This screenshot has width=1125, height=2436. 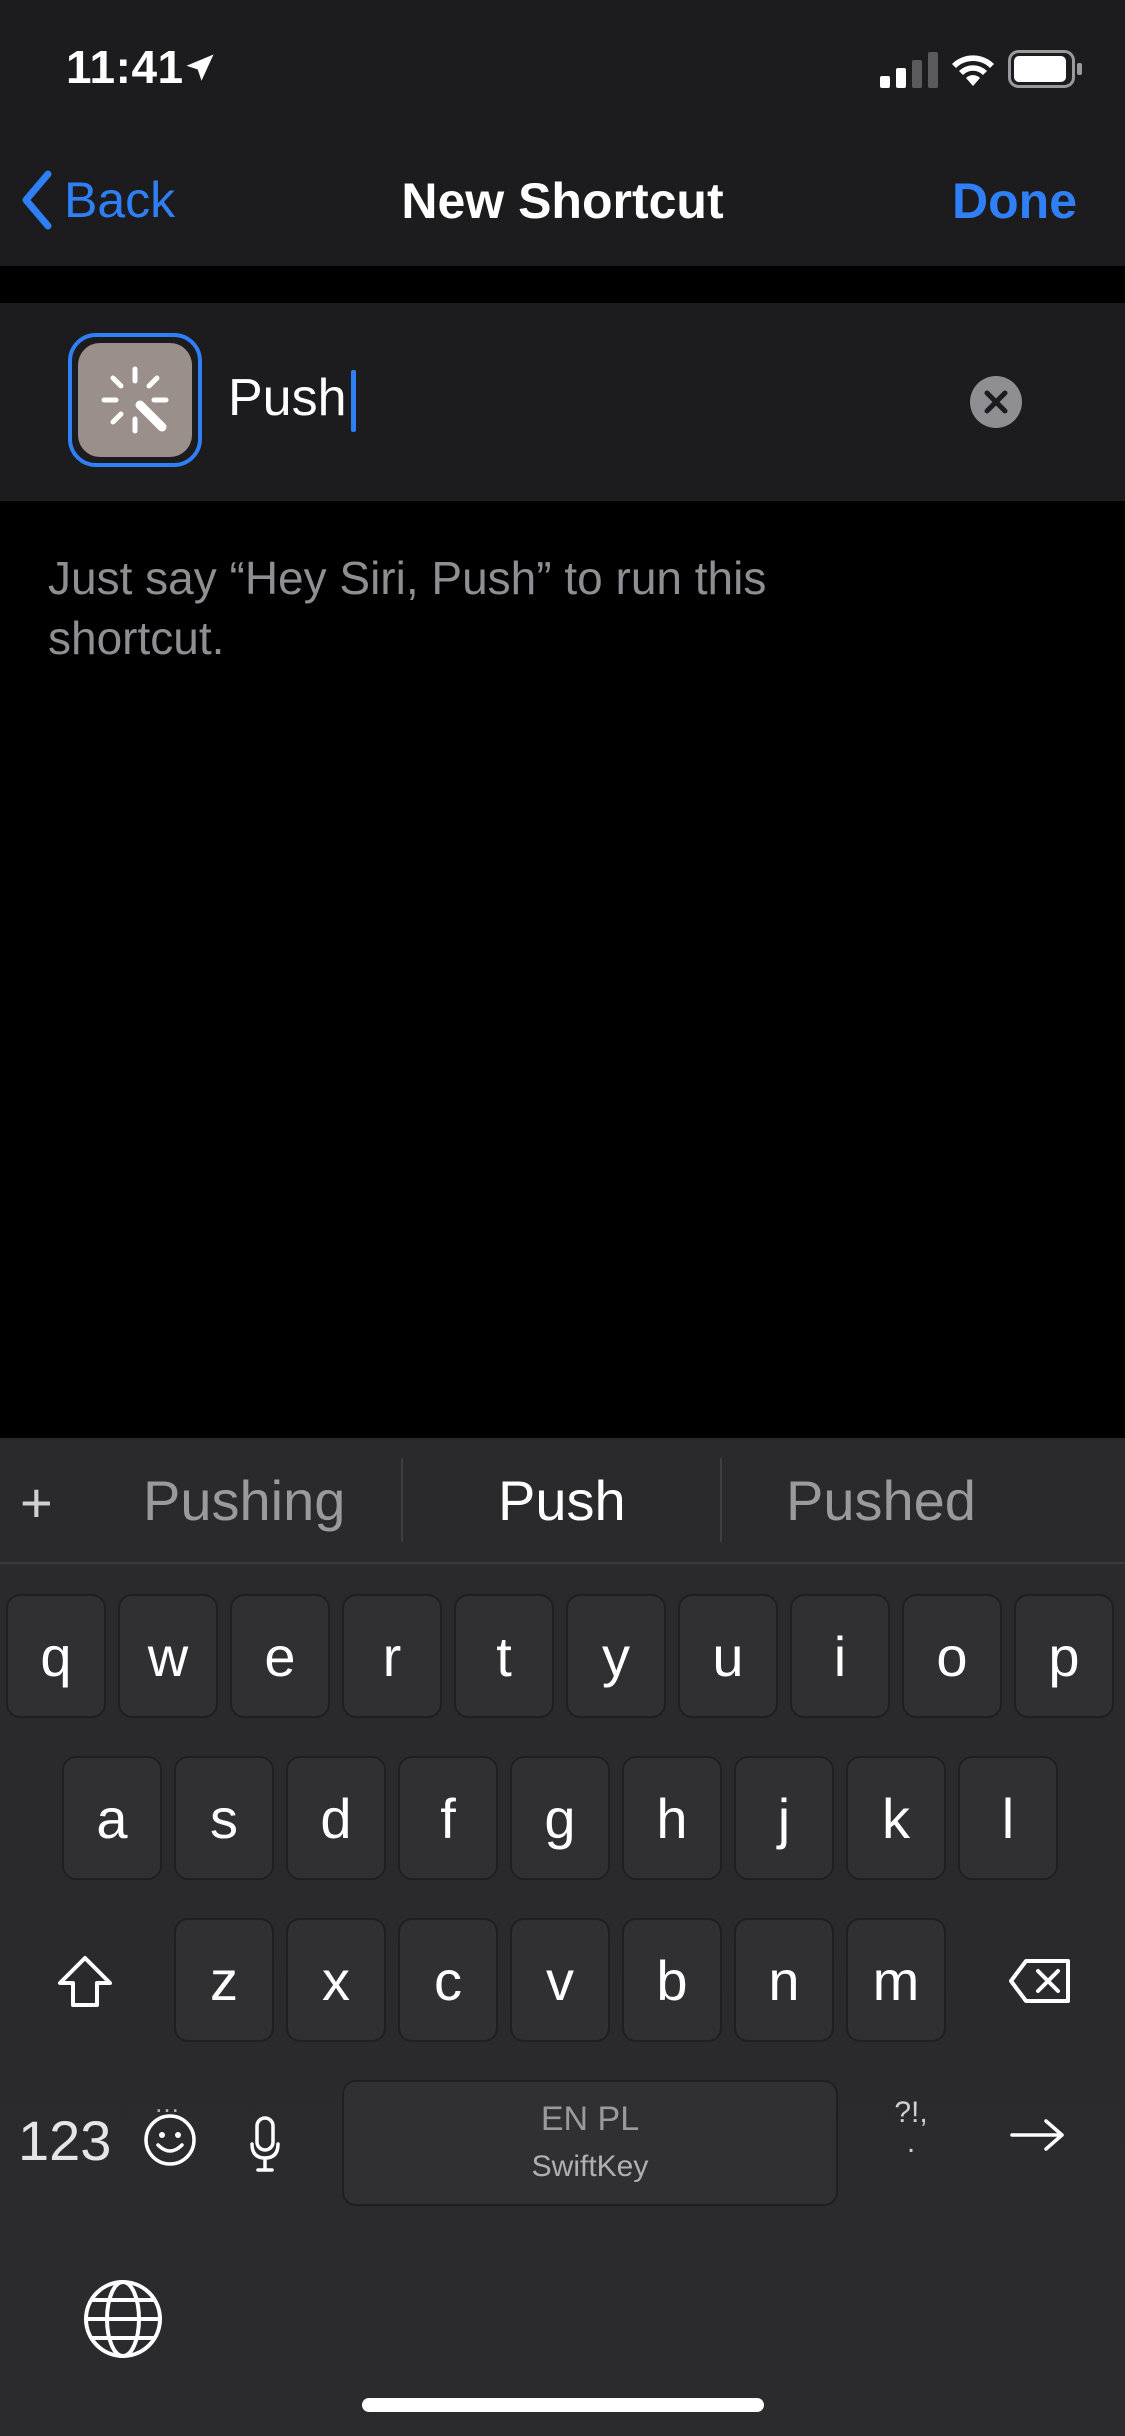 What do you see at coordinates (728, 1656) in the screenshot?
I see `key: u` at bounding box center [728, 1656].